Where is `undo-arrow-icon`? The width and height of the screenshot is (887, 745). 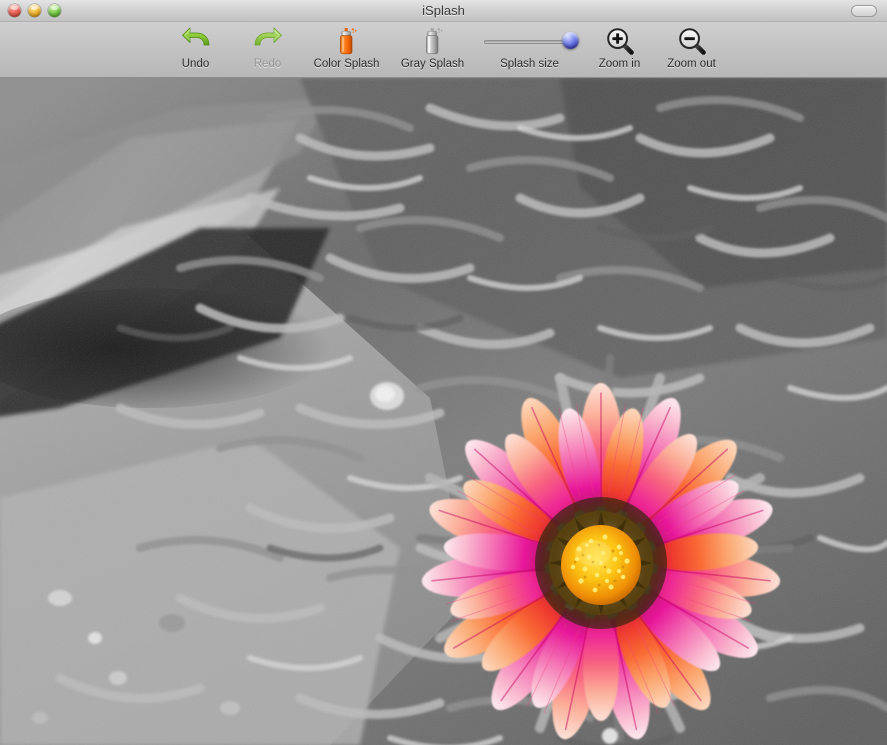
undo-arrow-icon is located at coordinates (196, 41).